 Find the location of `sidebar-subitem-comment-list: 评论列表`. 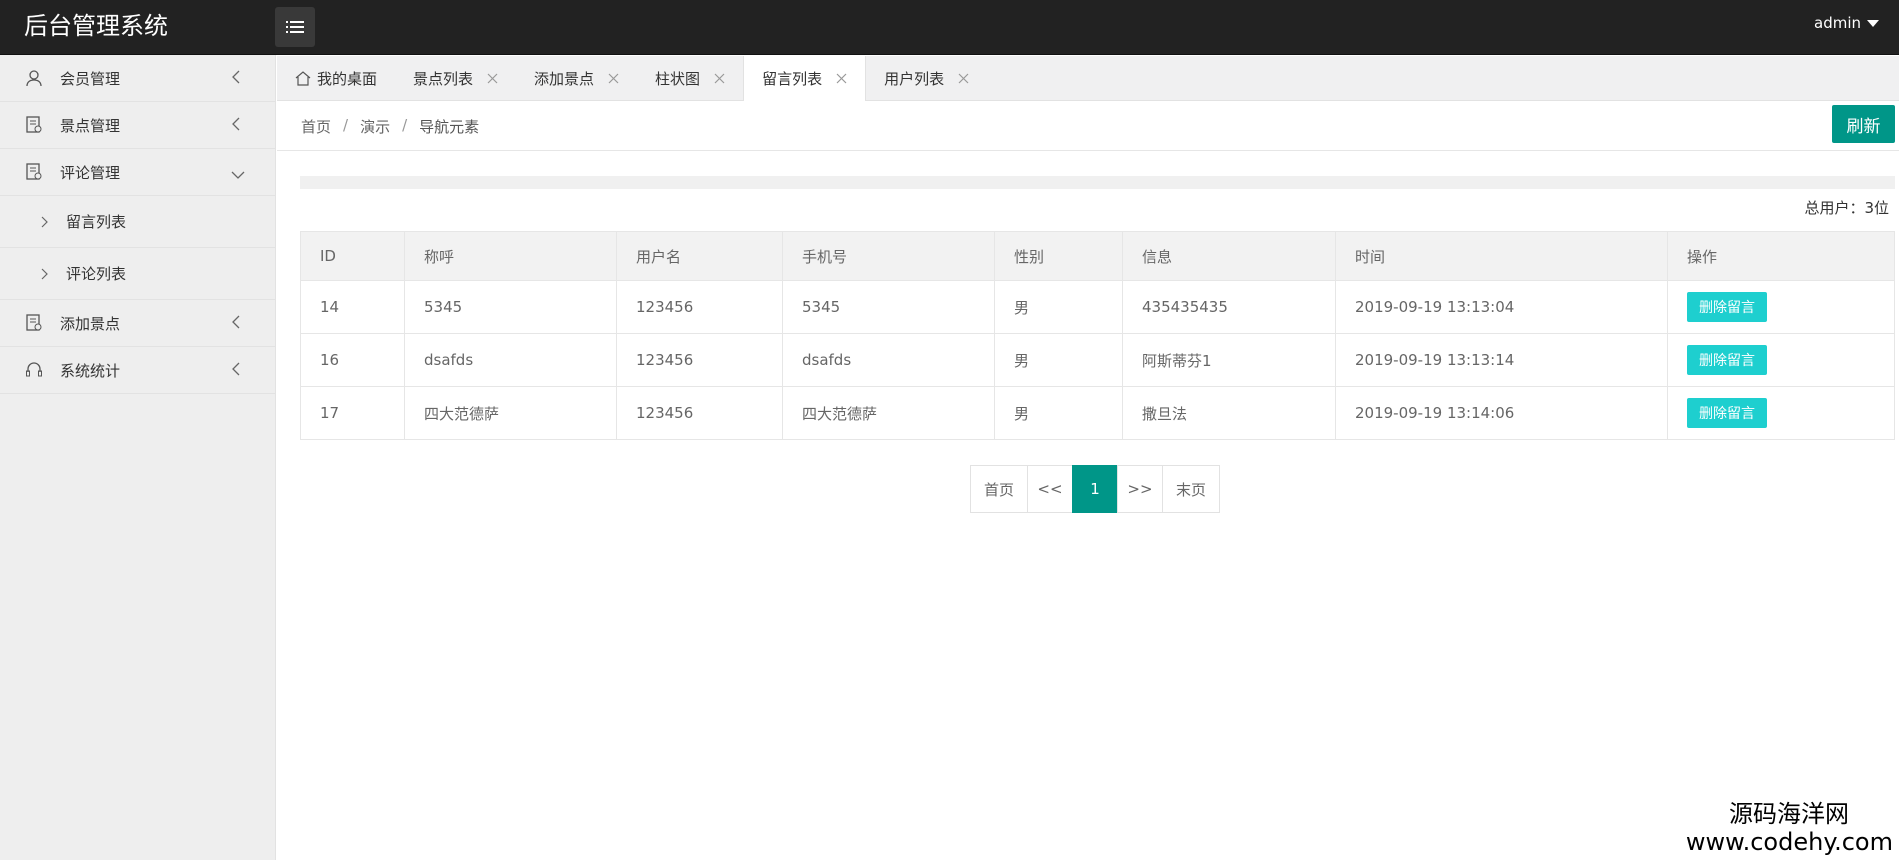

sidebar-subitem-comment-list: 评论列表 is located at coordinates (137, 274).